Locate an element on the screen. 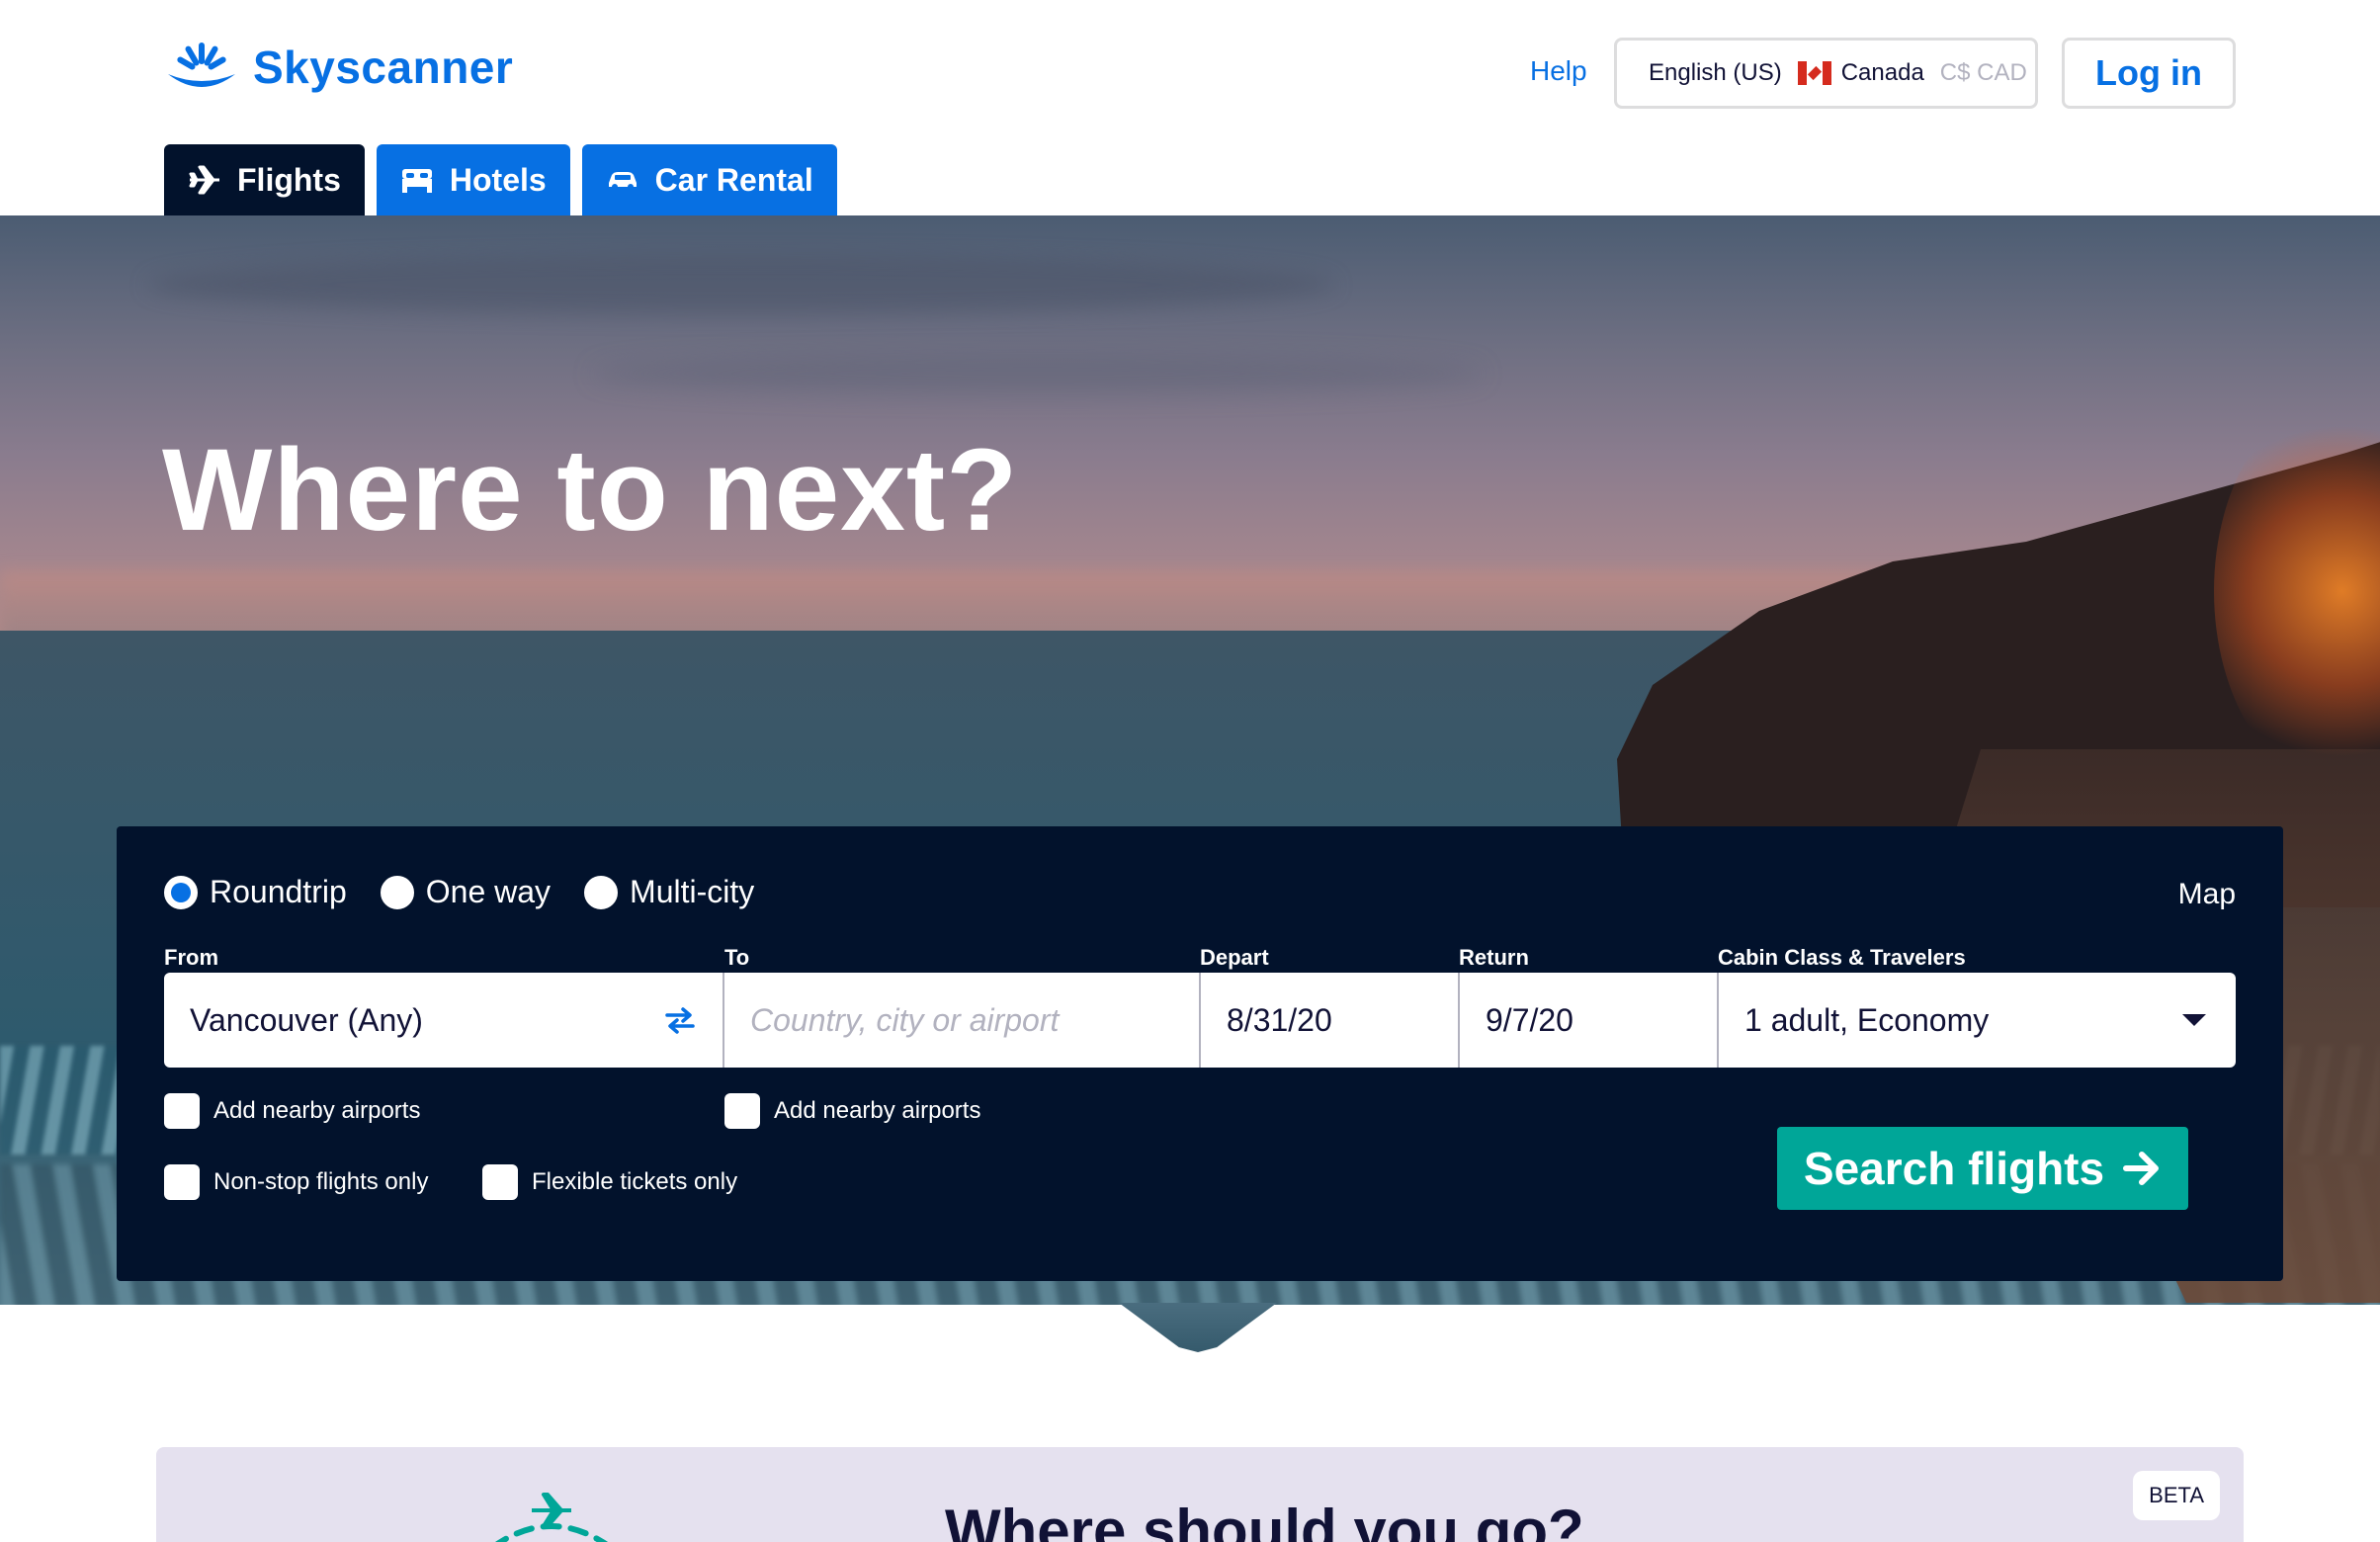 The height and width of the screenshot is (1542, 2380). tab-car-rental: Car Rental is located at coordinates (709, 179).